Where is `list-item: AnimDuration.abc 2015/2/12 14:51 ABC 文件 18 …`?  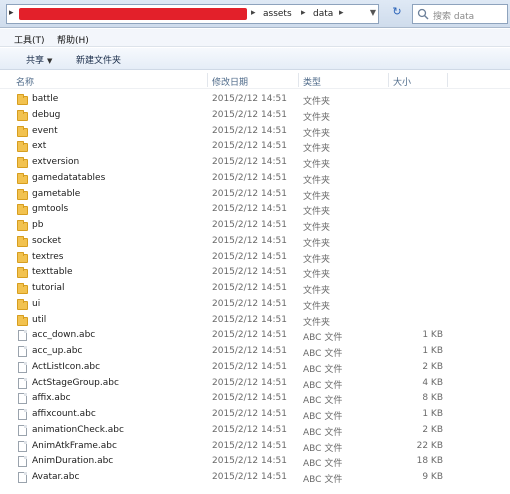 list-item: AnimDuration.abc 2015/2/12 14:51 ABC 文件 18 … is located at coordinates (255, 462).